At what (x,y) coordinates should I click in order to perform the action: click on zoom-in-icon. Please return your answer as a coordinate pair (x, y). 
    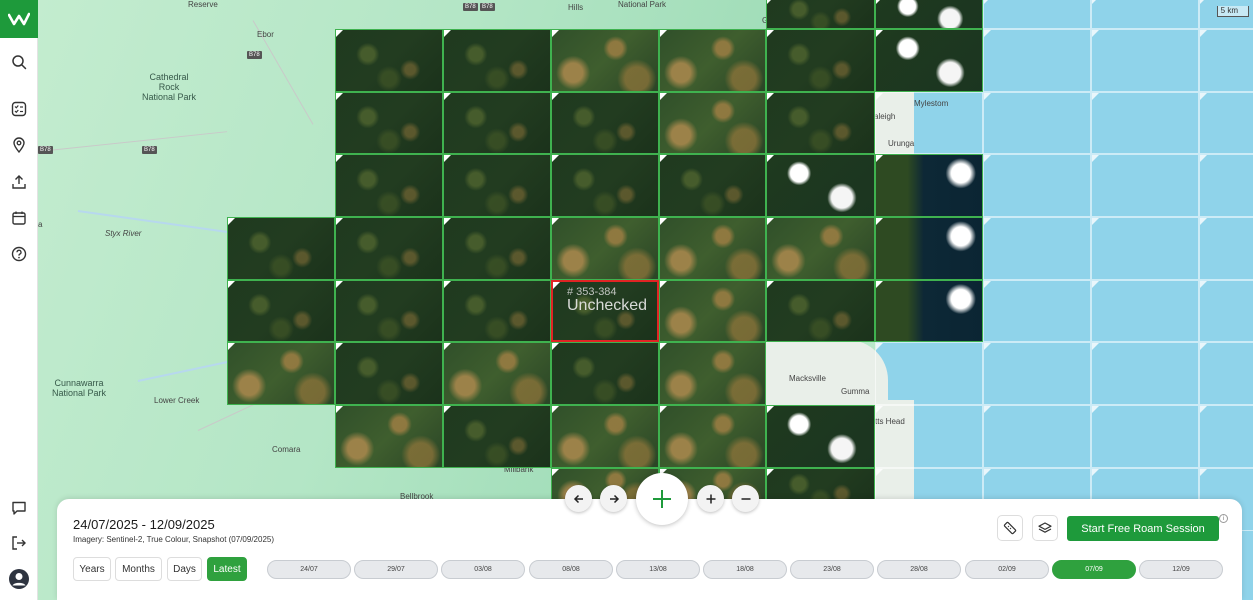
    Looking at the image, I should click on (710, 498).